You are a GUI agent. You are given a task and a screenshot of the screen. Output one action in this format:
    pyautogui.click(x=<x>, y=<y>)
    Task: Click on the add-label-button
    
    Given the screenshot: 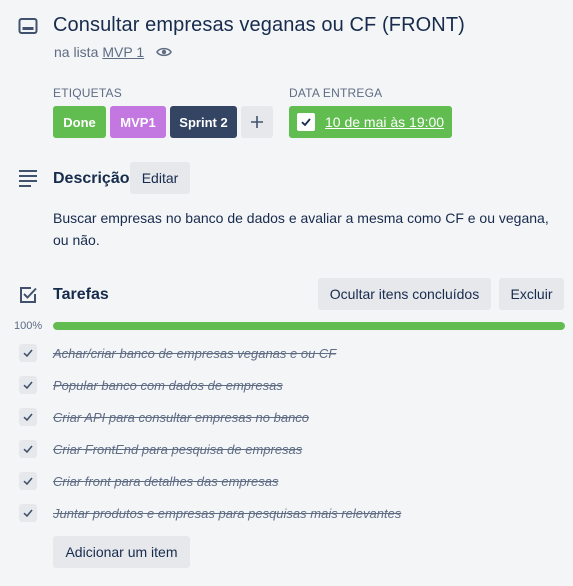 What is the action you would take?
    pyautogui.click(x=257, y=122)
    